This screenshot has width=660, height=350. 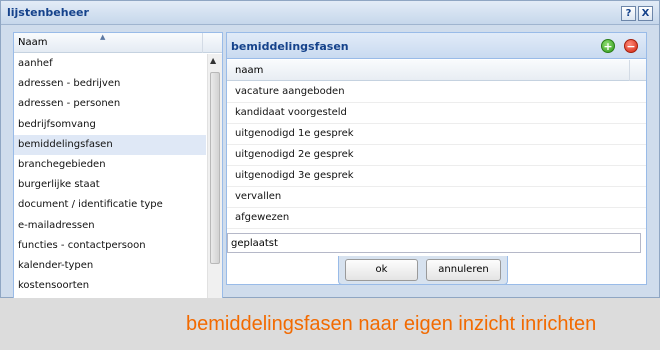 What do you see at coordinates (110, 64) in the screenshot?
I see `list-item: aanhef` at bounding box center [110, 64].